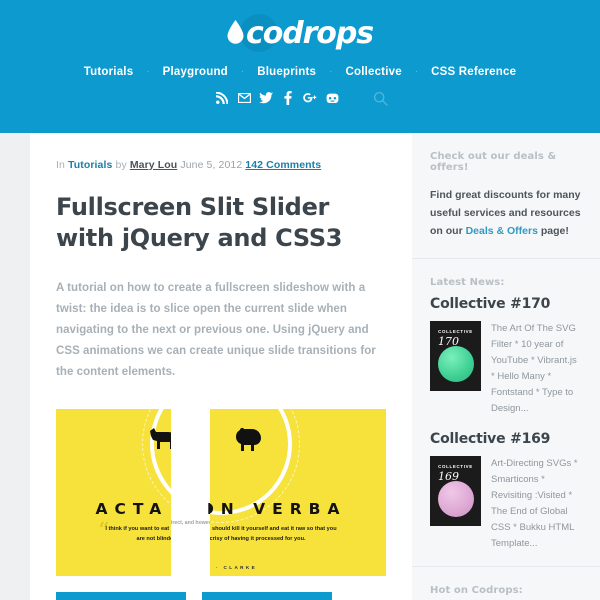 The height and width of the screenshot is (600, 600). Describe the element at coordinates (467, 282) in the screenshot. I see `latest-news-kicker: Latest News:` at that location.